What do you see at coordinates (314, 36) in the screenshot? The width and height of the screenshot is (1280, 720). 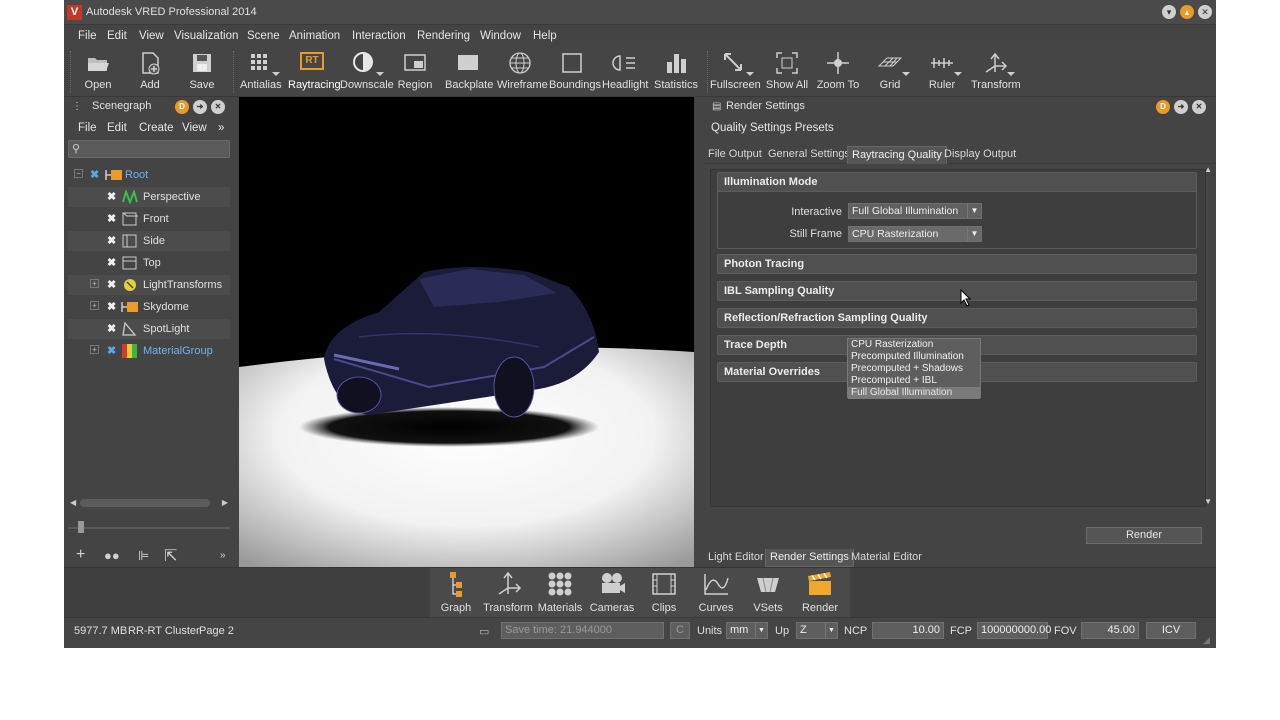 I see `menu-animation: Animation` at bounding box center [314, 36].